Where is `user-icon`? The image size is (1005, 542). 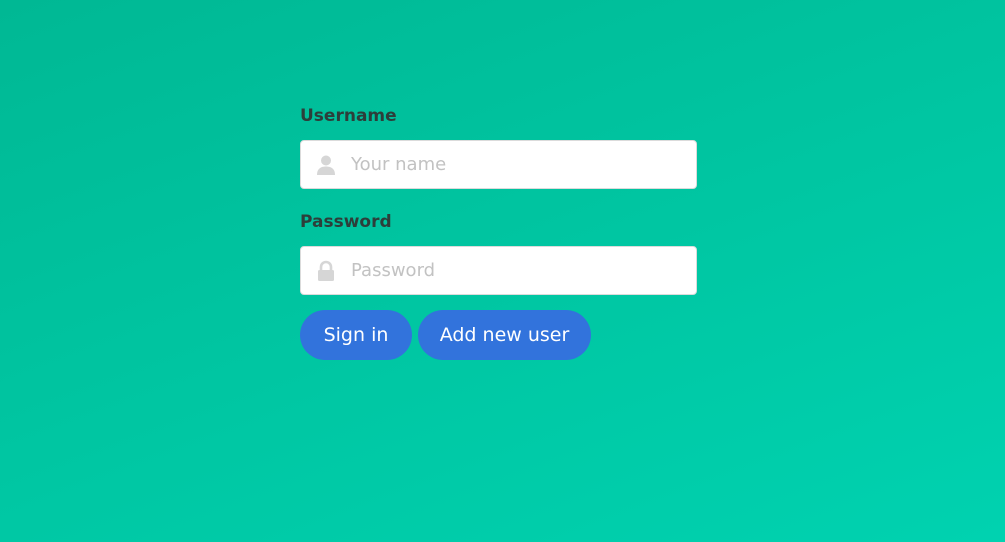
user-icon is located at coordinates (326, 165).